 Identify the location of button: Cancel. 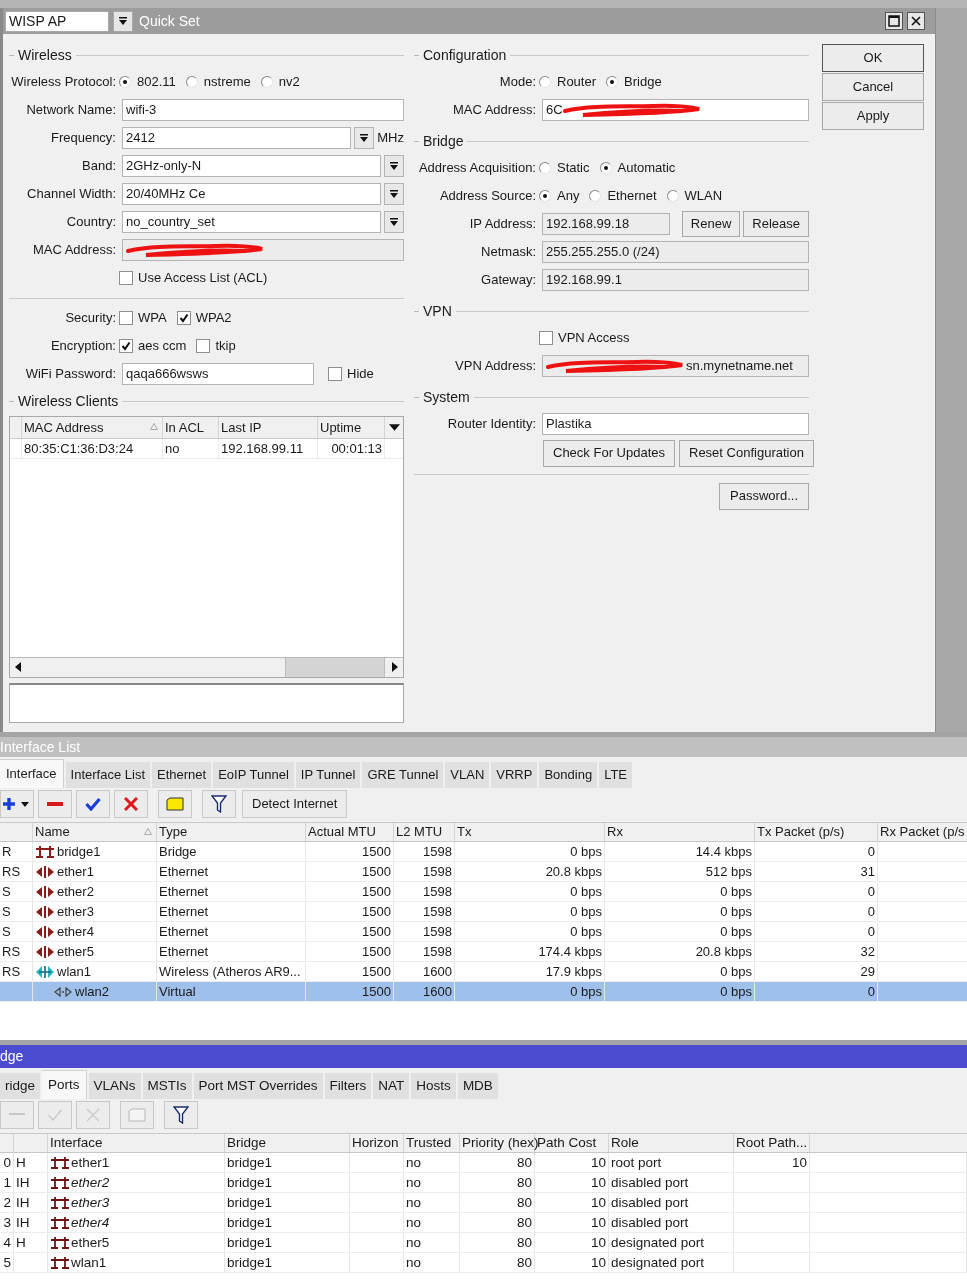
(873, 87).